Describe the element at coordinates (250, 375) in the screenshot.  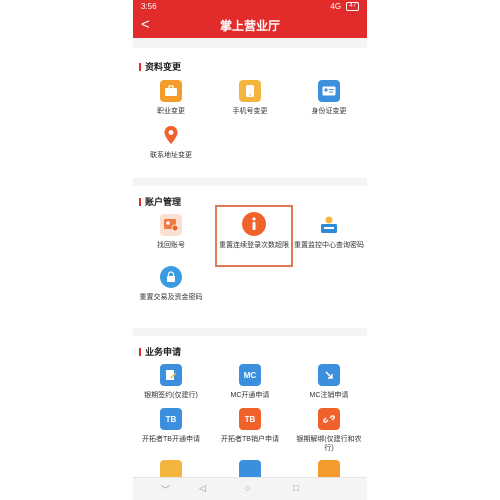
I see `mc-open-icon: MC` at that location.